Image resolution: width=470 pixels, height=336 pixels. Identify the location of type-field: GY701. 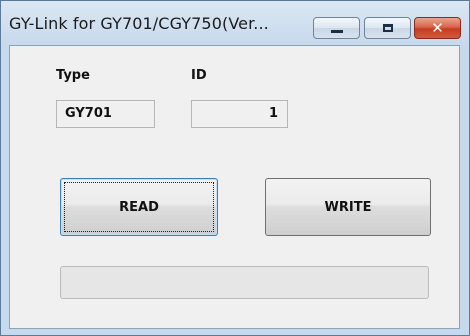
(105, 114).